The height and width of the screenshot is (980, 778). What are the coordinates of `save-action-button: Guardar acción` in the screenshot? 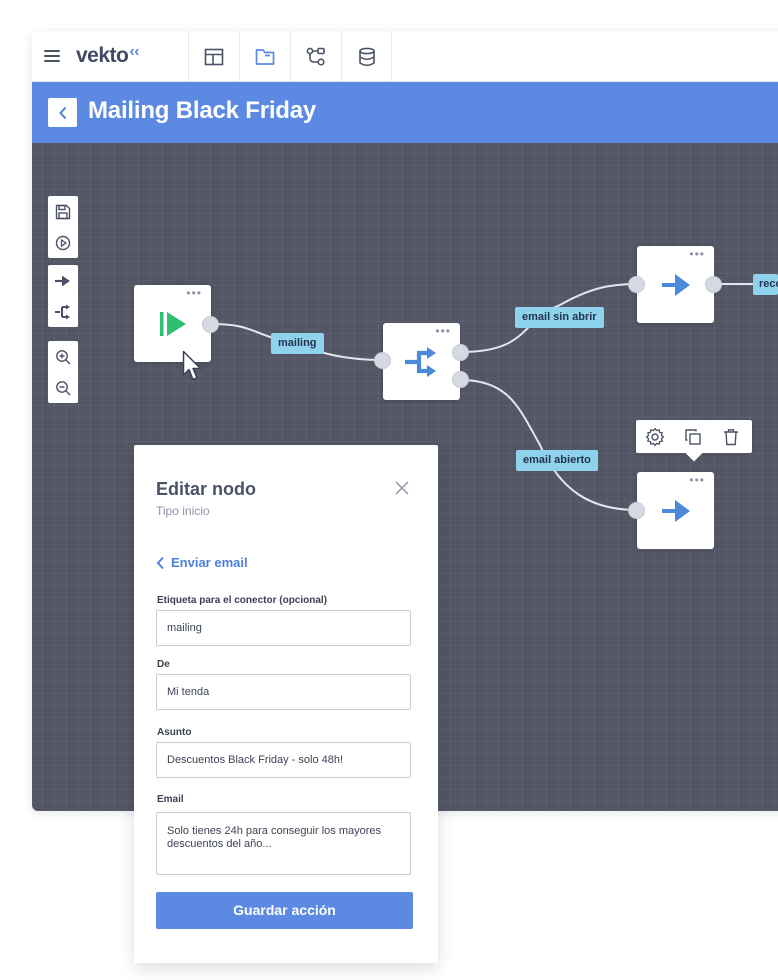 It's located at (284, 910).